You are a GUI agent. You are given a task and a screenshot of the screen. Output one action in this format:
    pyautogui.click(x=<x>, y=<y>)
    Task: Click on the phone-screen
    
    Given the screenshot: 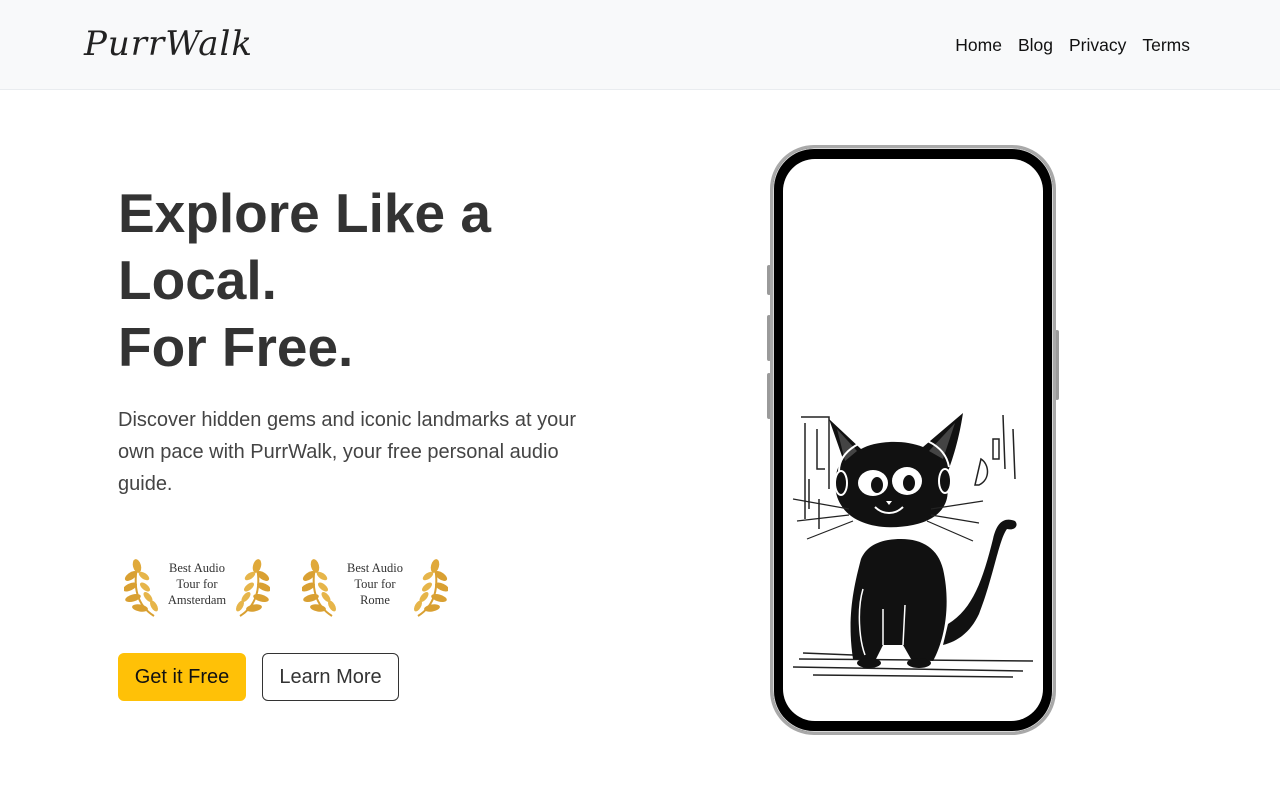 What is the action you would take?
    pyautogui.click(x=913, y=440)
    